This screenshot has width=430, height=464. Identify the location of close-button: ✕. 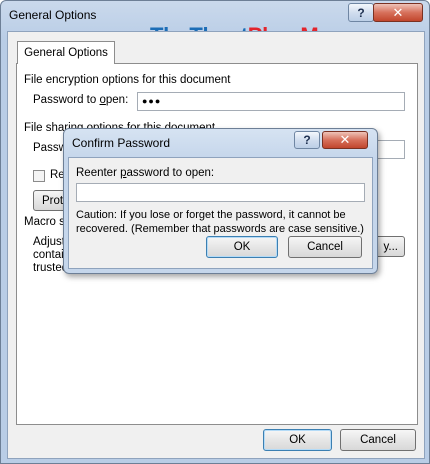
(398, 12).